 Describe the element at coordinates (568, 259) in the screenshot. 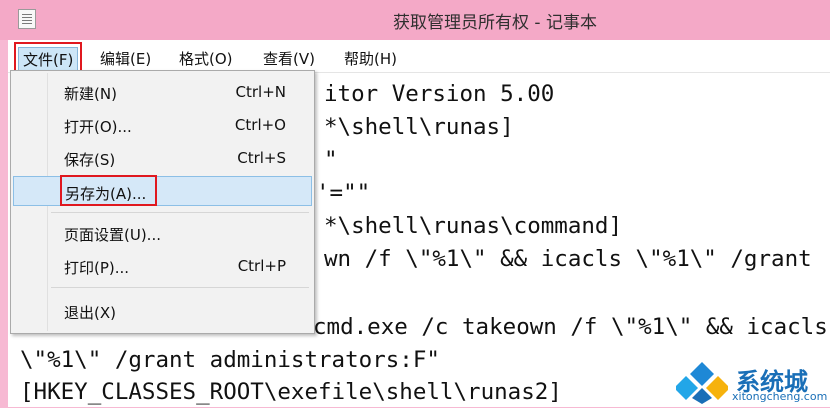

I see `editor-line: wn /f \"%1\" && icacls \"%1\" /grant` at that location.